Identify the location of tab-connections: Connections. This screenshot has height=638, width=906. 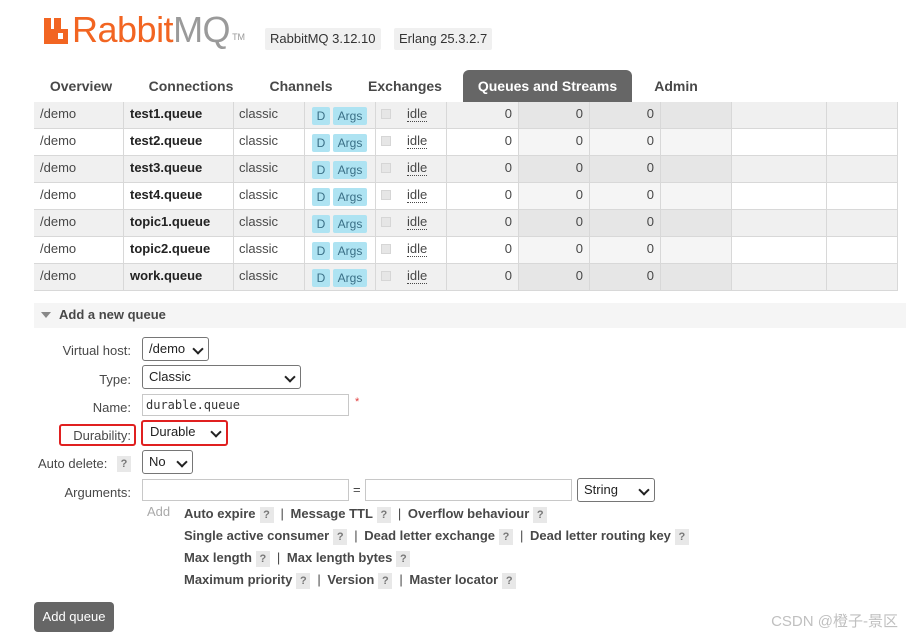
(191, 86).